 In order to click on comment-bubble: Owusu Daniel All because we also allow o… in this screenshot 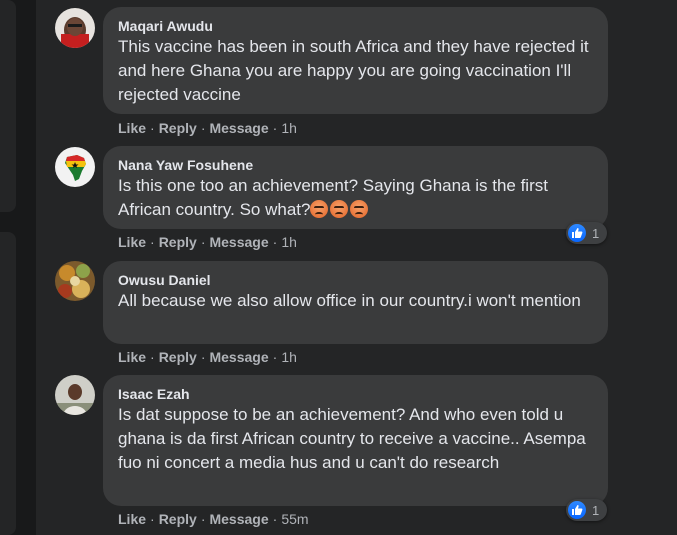, I will do `click(355, 302)`.